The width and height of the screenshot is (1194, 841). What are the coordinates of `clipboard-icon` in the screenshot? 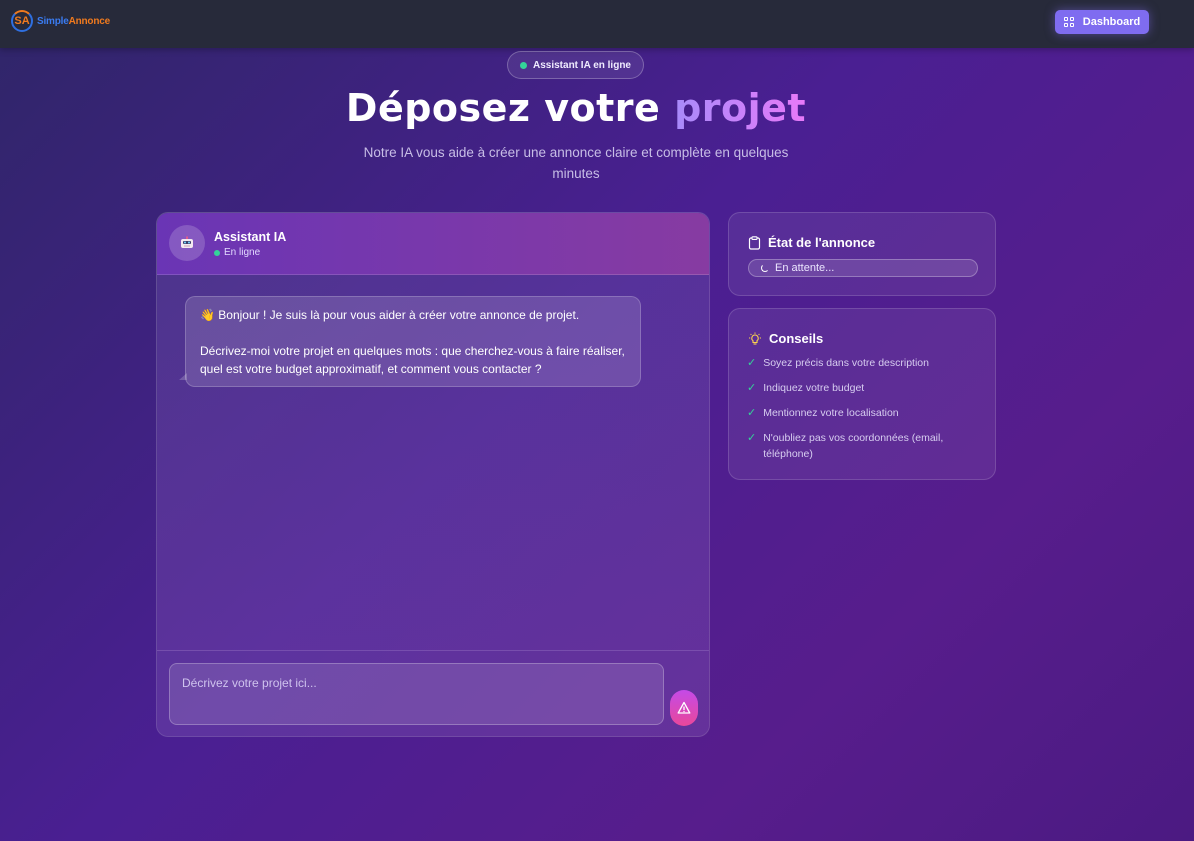 It's located at (754, 242).